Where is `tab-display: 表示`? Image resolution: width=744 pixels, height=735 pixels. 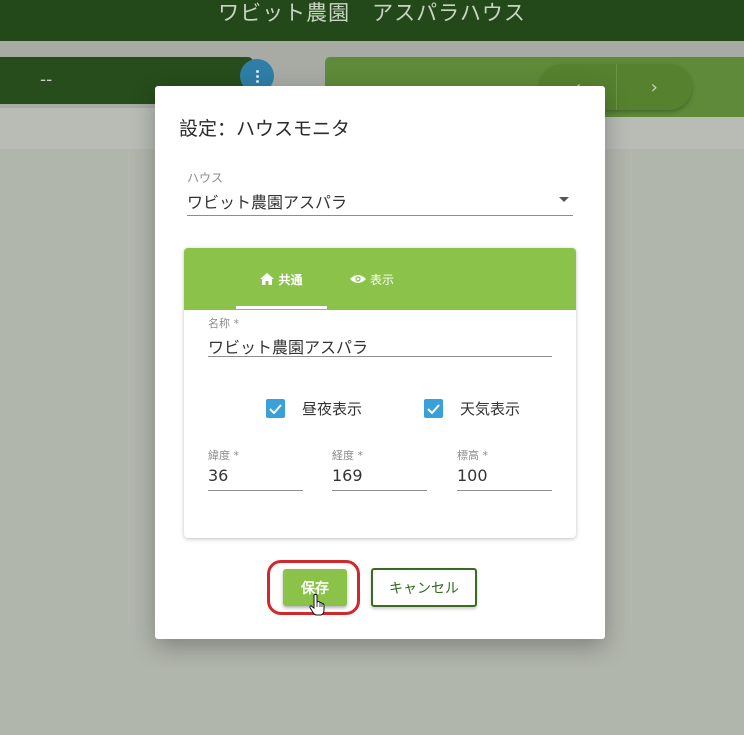 tab-display: 表示 is located at coordinates (372, 279).